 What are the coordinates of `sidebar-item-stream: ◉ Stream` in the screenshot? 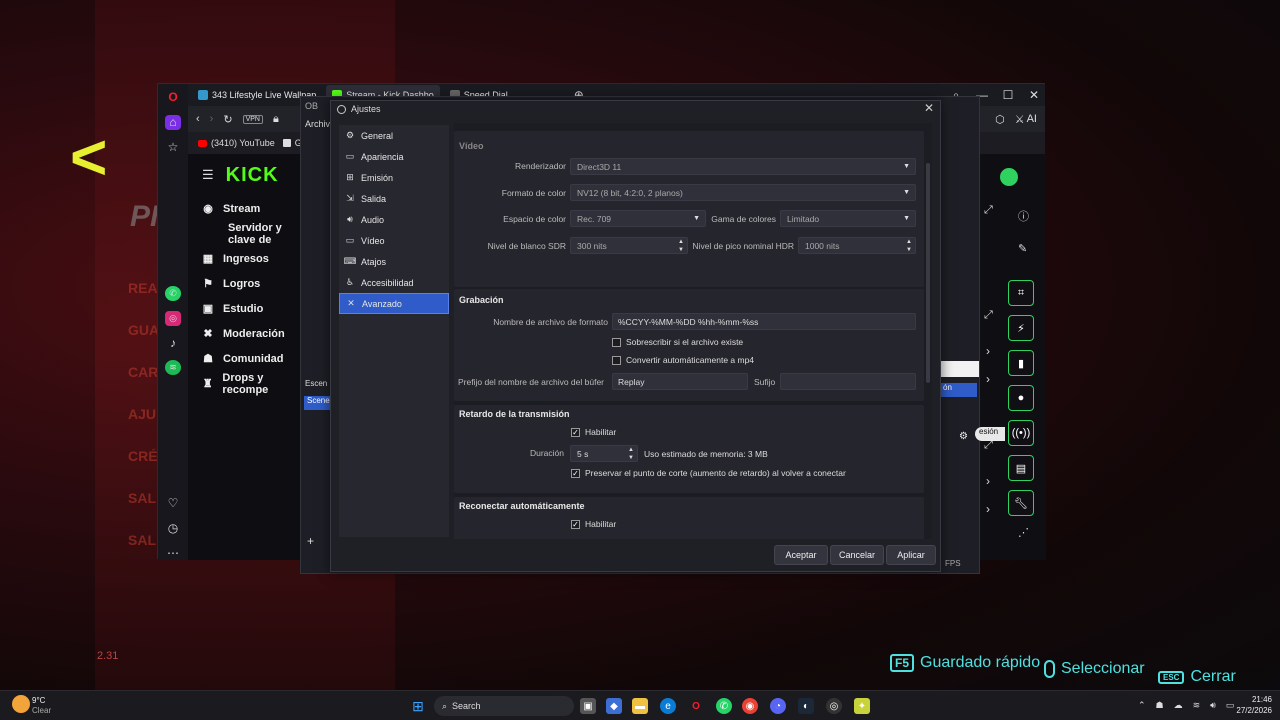 It's located at (248, 208).